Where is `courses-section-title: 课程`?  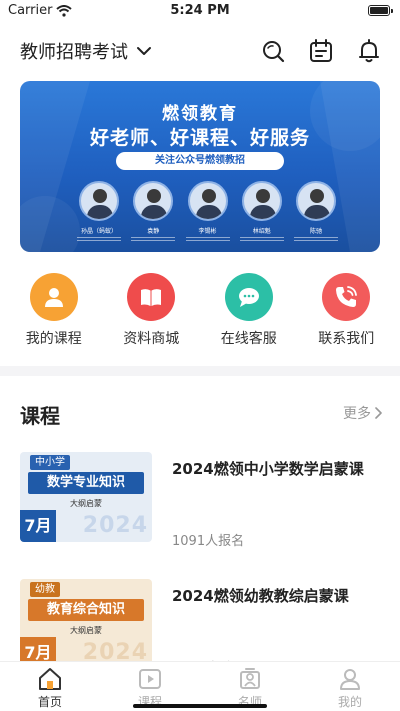
courses-section-title: 课程 is located at coordinates (40, 416).